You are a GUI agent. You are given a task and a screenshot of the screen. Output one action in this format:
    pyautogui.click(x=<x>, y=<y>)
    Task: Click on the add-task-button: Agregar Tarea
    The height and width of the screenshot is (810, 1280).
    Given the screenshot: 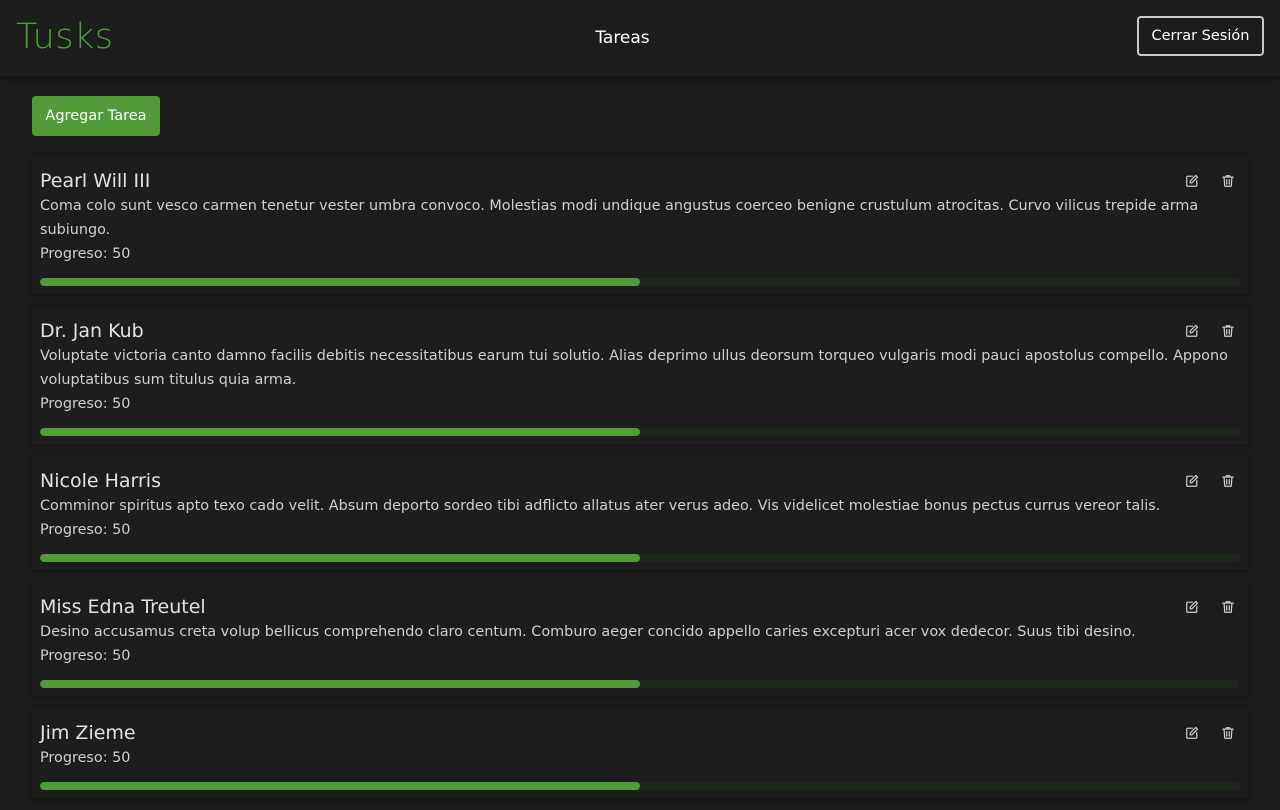 What is the action you would take?
    pyautogui.click(x=96, y=116)
    